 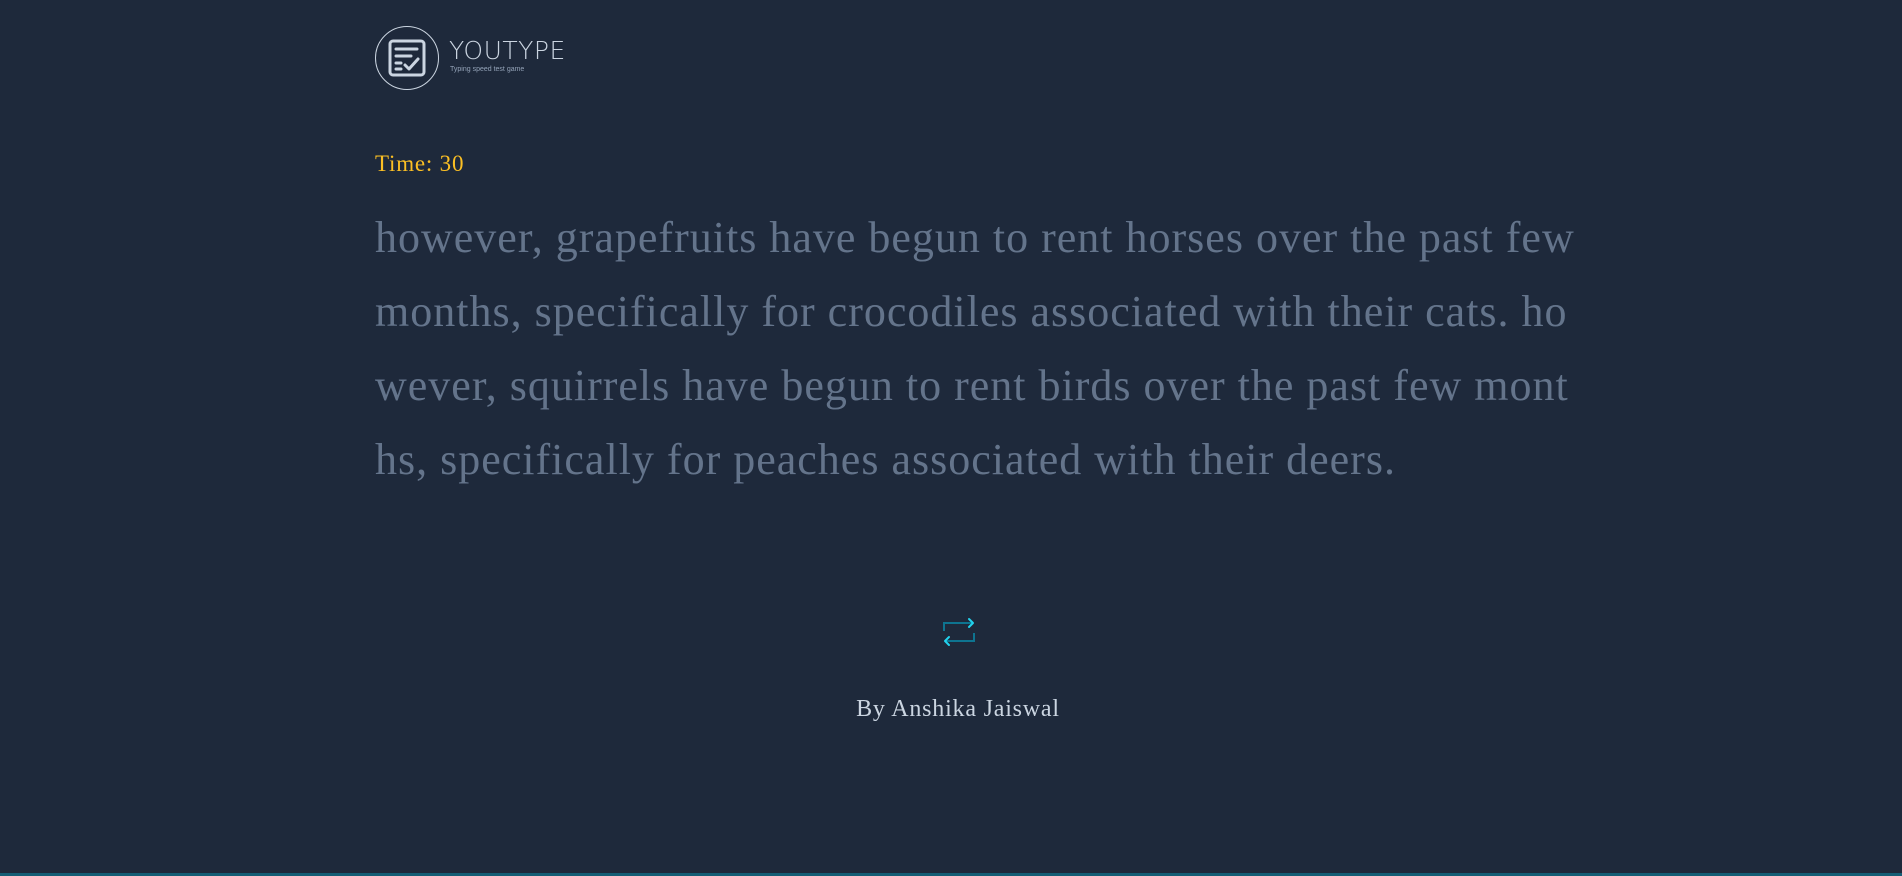 I want to click on brand-tagline: Typing speed test game, so click(x=487, y=69).